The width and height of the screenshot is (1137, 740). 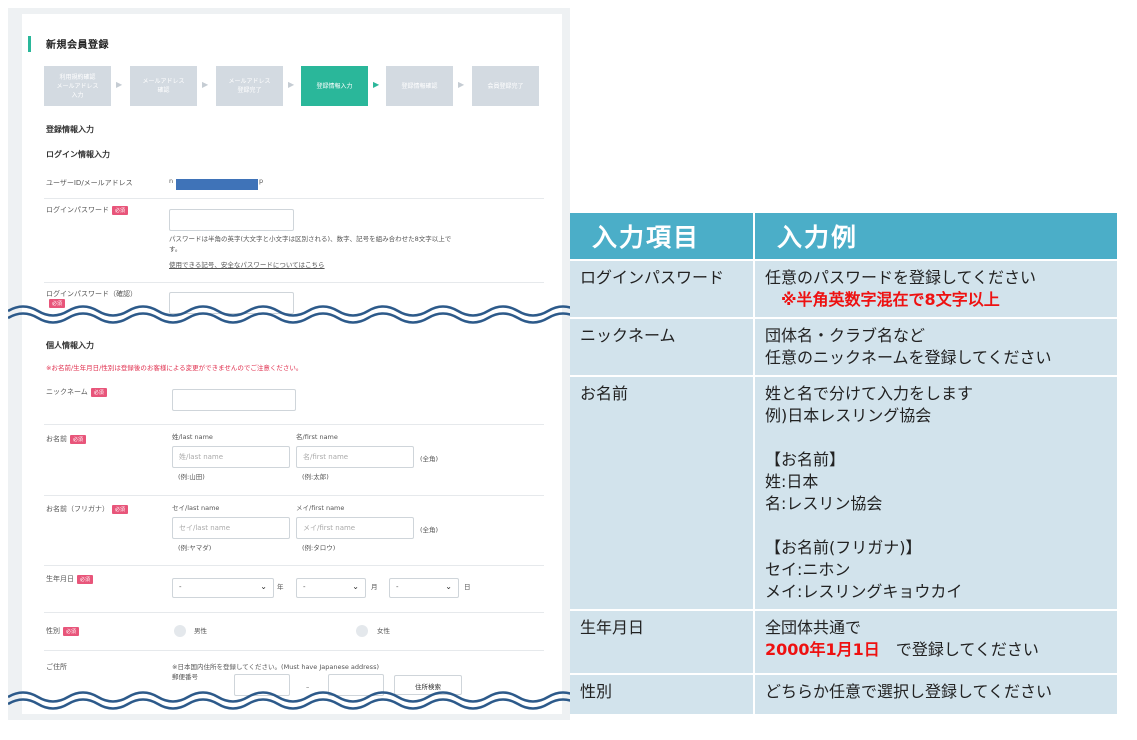 I want to click on year-unit: 年, so click(x=280, y=587).